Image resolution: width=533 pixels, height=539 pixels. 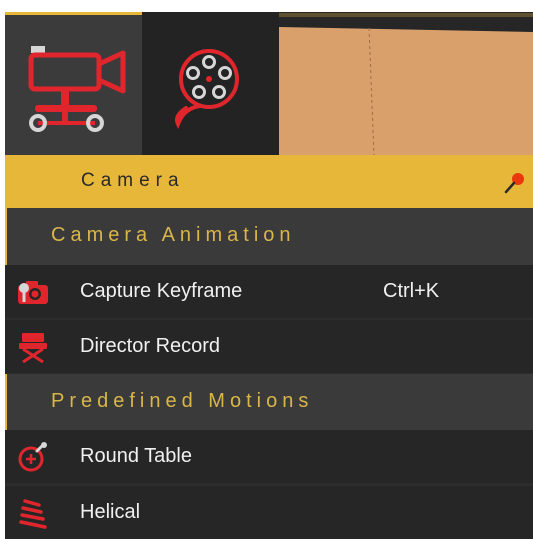 What do you see at coordinates (33, 348) in the screenshot?
I see `director-chair-icon` at bounding box center [33, 348].